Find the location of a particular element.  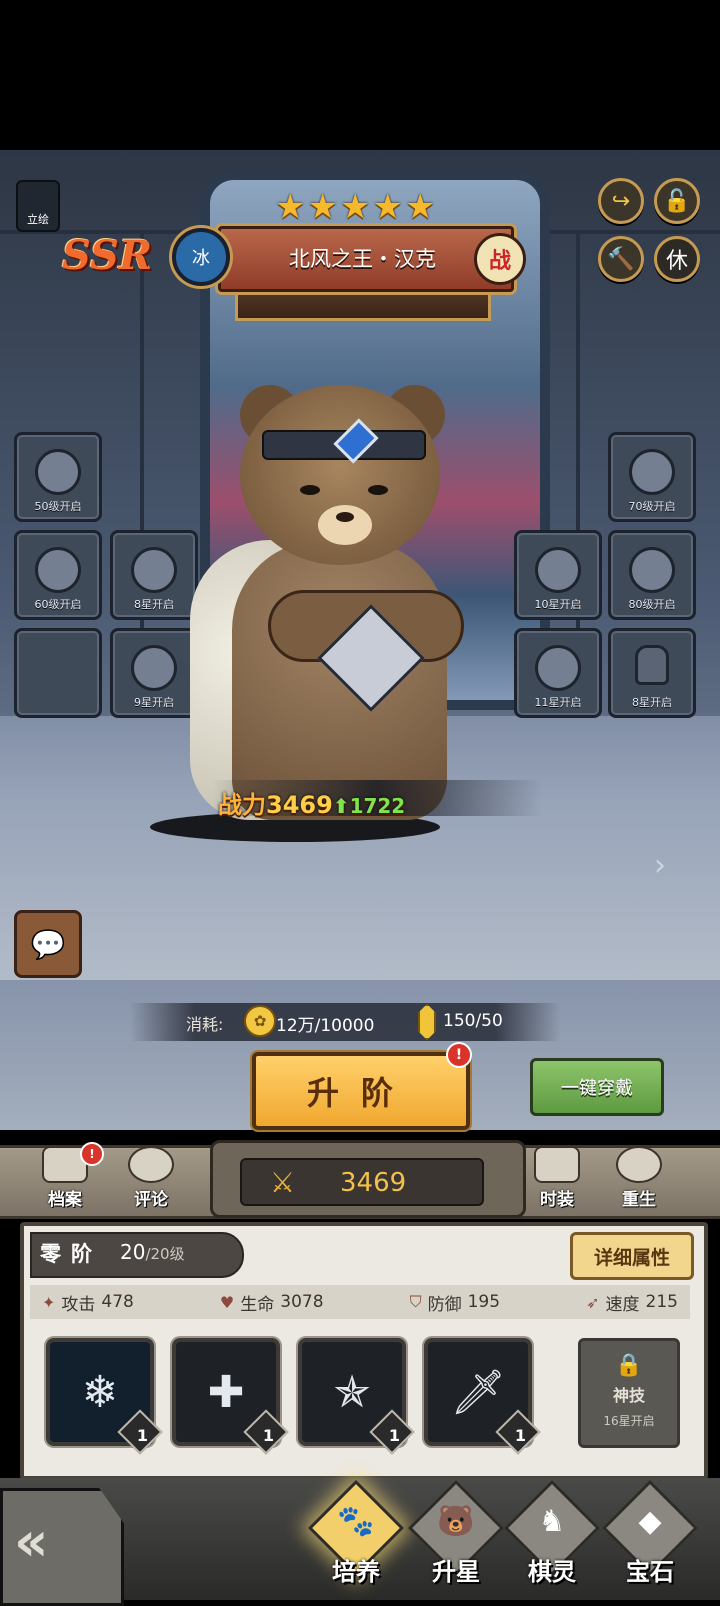

skill-slot-3: ✯ 1 is located at coordinates (356, 1396).